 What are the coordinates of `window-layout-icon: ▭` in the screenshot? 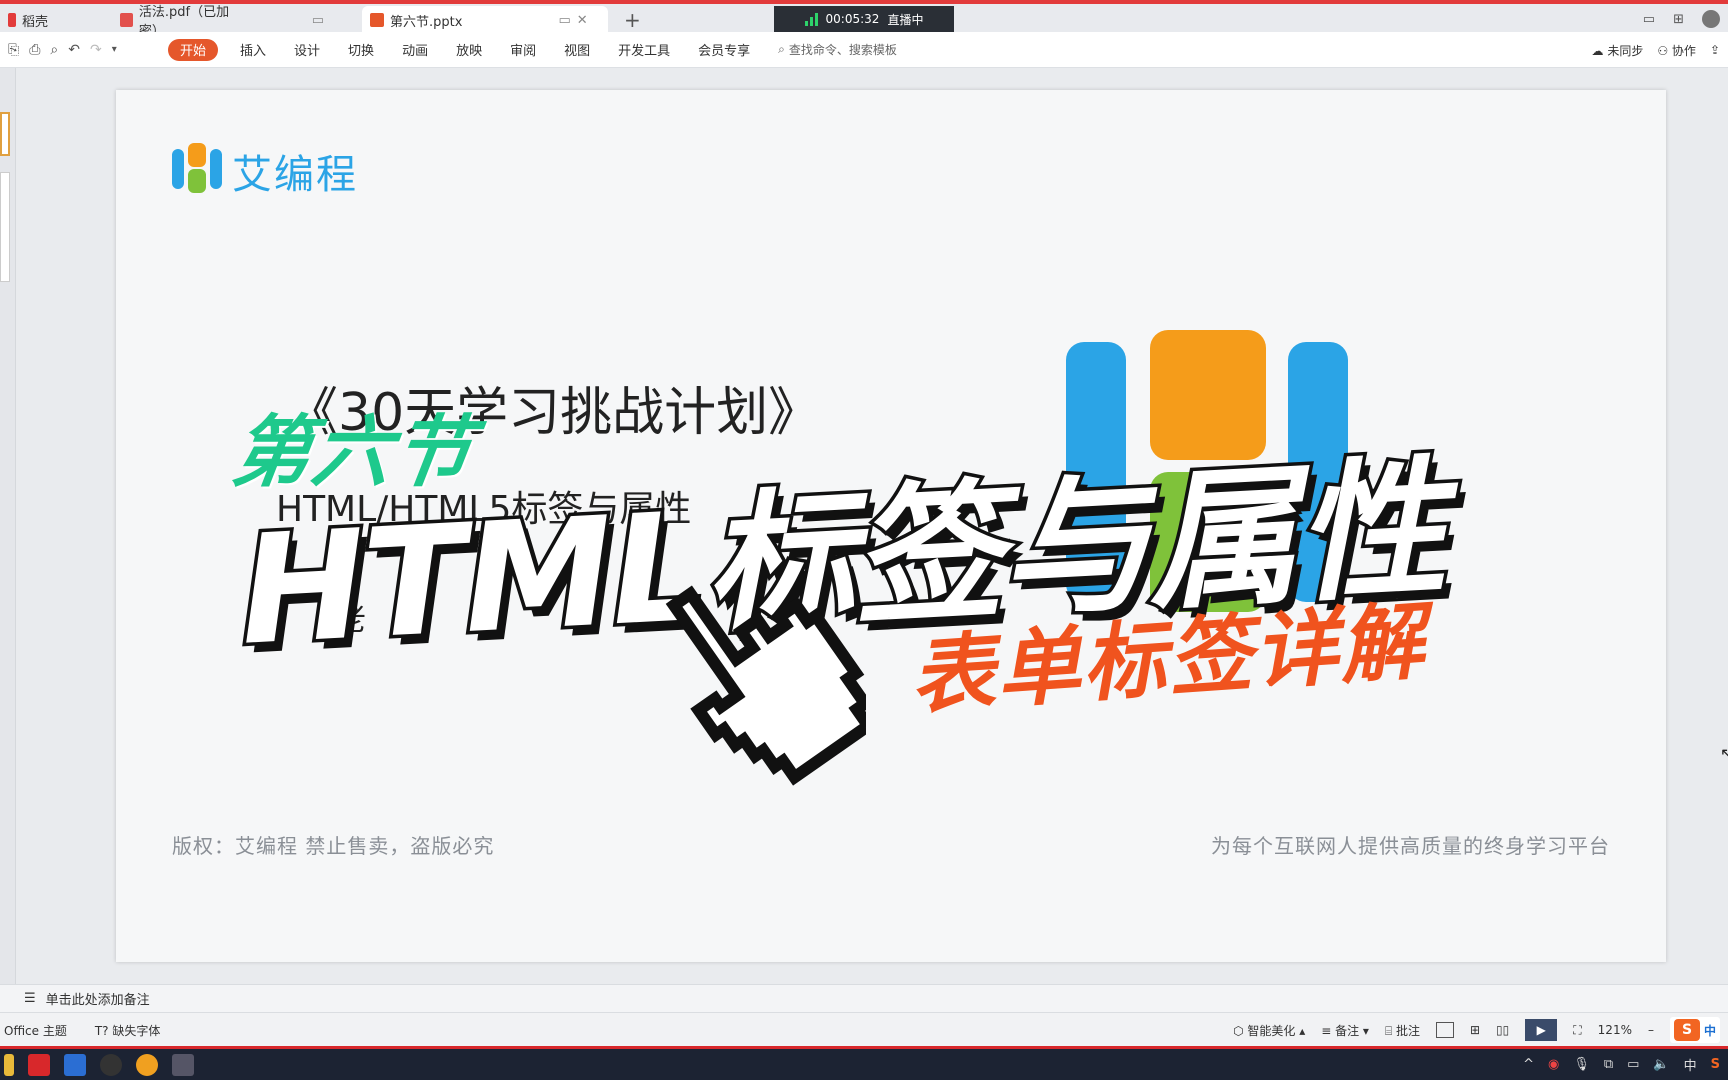 It's located at (1649, 19).